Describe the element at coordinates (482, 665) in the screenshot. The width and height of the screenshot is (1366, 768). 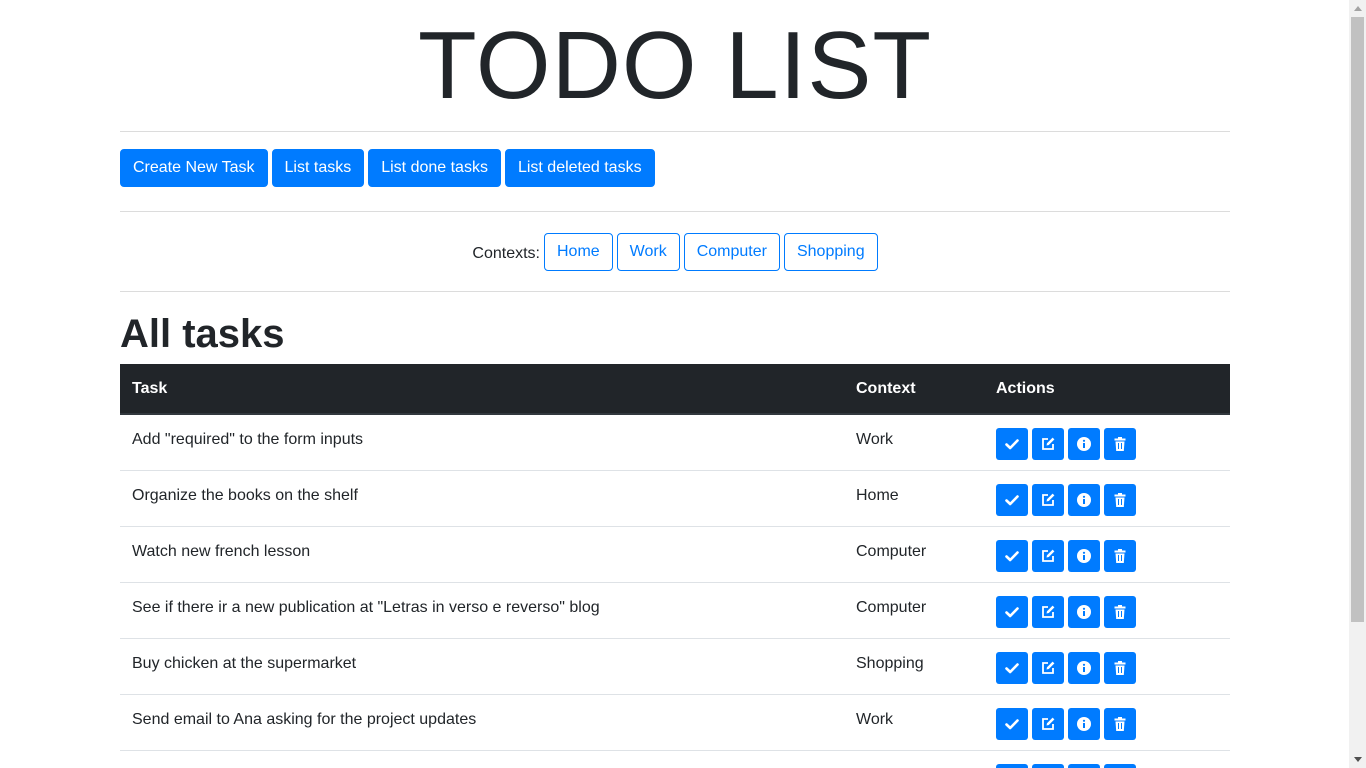
I see `task-name-cell: Buy chicken at the supermarket` at that location.